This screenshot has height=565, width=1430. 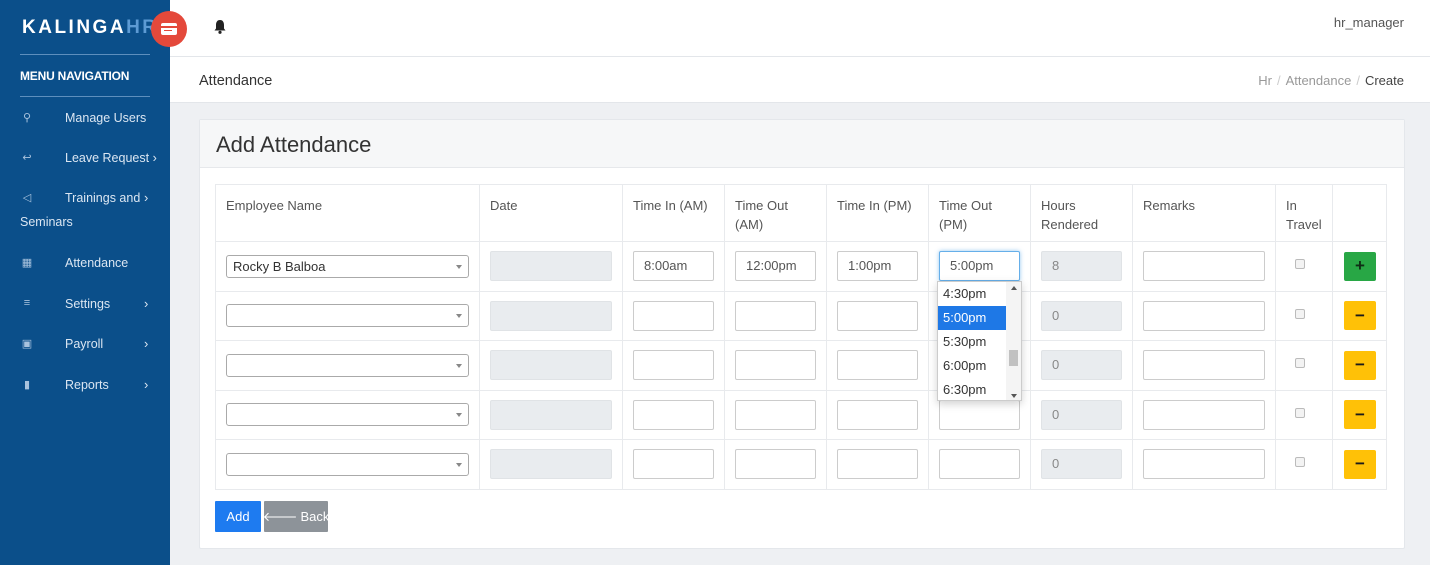 What do you see at coordinates (979, 213) in the screenshot?
I see `column-header: Time Out (PM)` at bounding box center [979, 213].